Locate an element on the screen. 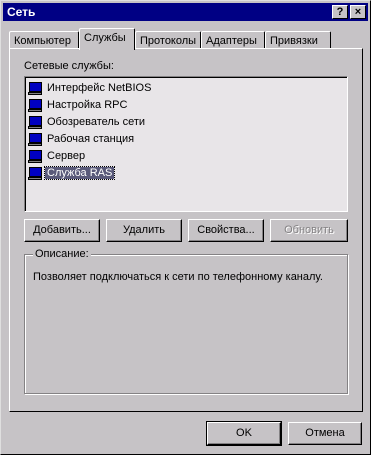 The width and height of the screenshot is (371, 455). list-item: Настройка RPC is located at coordinates (78, 105).